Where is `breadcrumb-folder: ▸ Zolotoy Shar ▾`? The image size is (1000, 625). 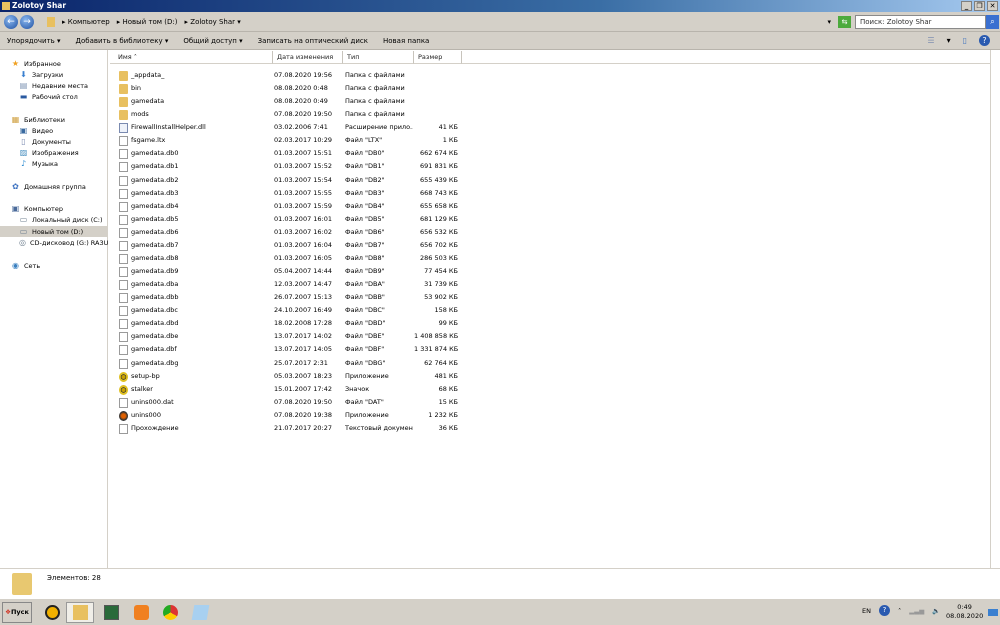
breadcrumb-folder: ▸ Zolotoy Shar ▾ is located at coordinates (213, 22).